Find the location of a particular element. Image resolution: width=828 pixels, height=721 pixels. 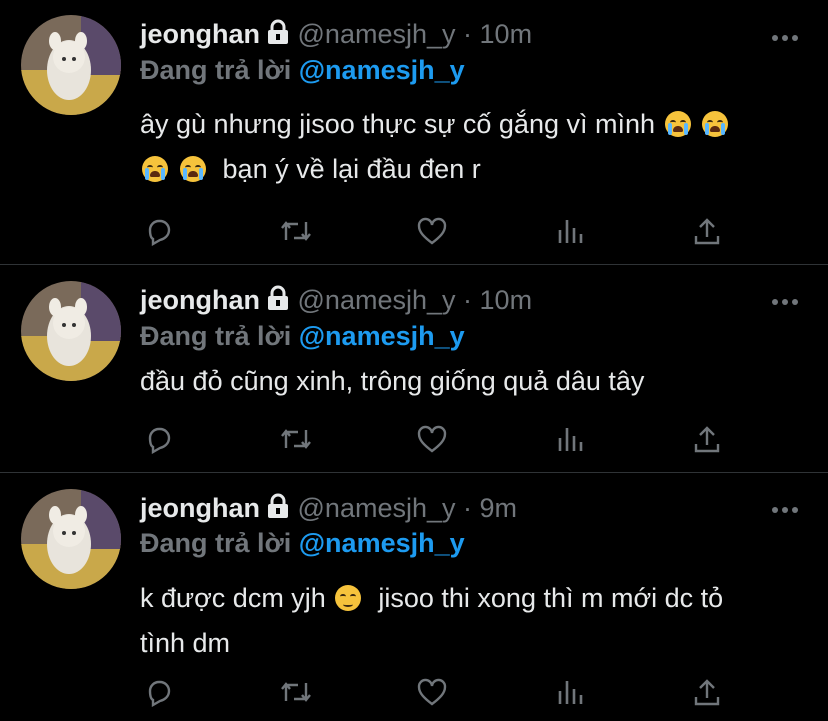

tweet-text-line: k được dcm yjh is located at coordinates (233, 598).